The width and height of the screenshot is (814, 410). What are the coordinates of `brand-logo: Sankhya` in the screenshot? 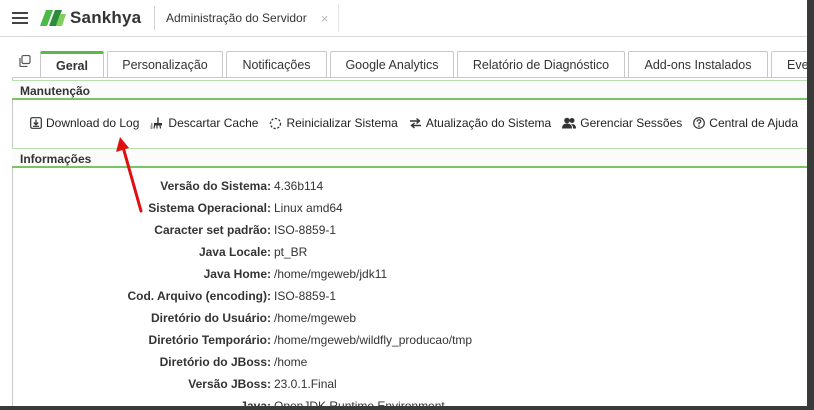 It's located at (90, 18).